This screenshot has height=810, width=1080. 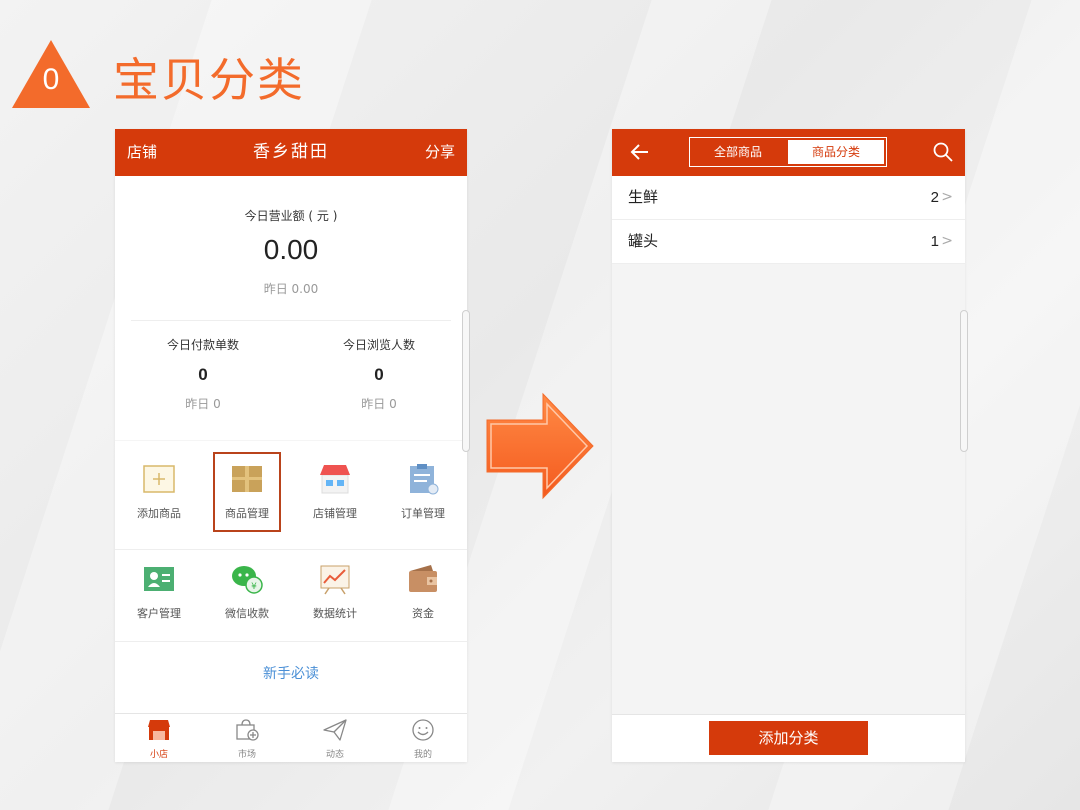 What do you see at coordinates (335, 730) in the screenshot?
I see `paper-plane-icon` at bounding box center [335, 730].